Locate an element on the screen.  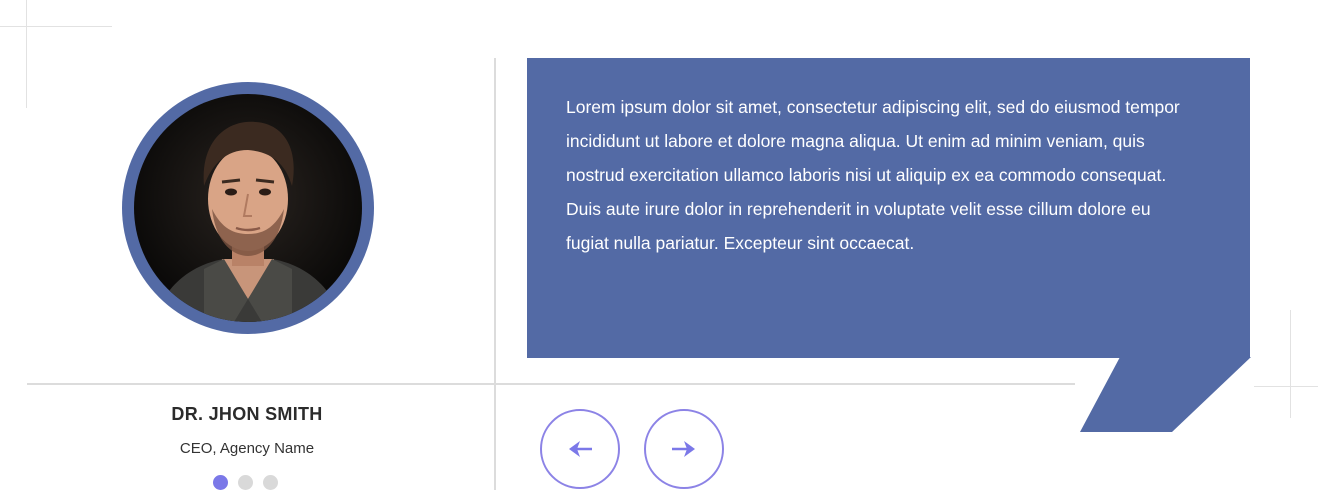
next-button is located at coordinates (684, 449).